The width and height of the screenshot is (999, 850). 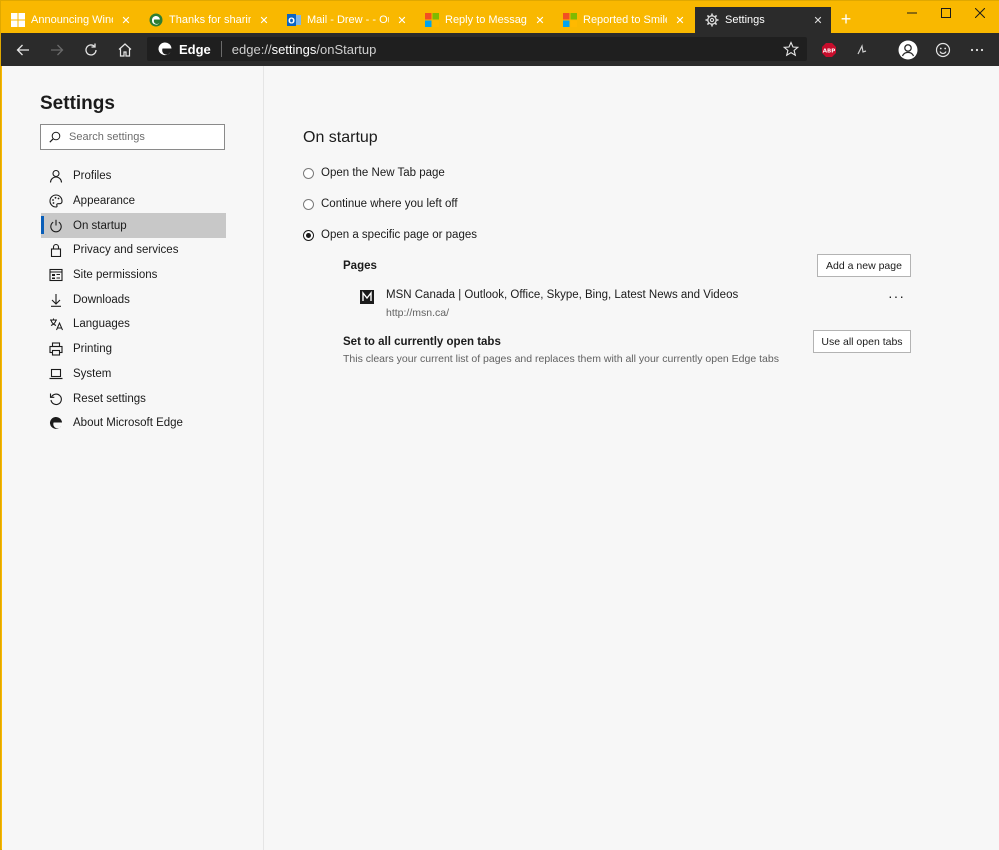 I want to click on download-icon, so click(x=56, y=300).